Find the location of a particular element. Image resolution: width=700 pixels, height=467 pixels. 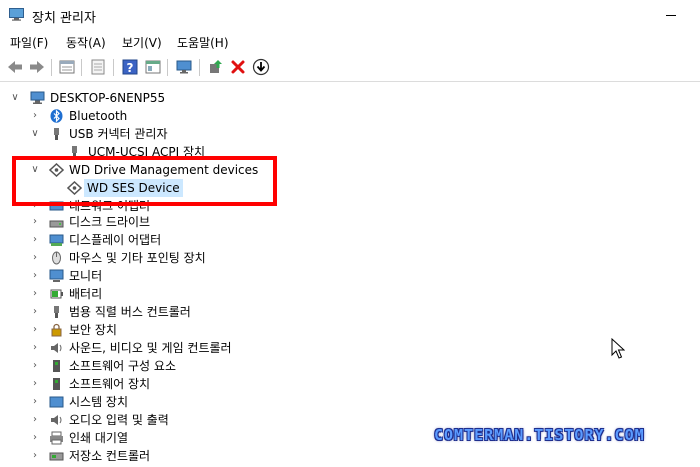

tree-item-security-devices: › 보안 장치 is located at coordinates (200, 330).